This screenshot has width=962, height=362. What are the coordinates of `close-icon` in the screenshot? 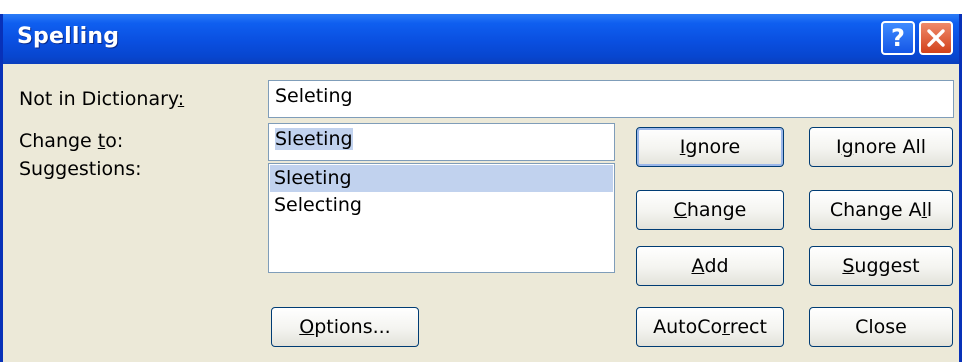 It's located at (936, 38).